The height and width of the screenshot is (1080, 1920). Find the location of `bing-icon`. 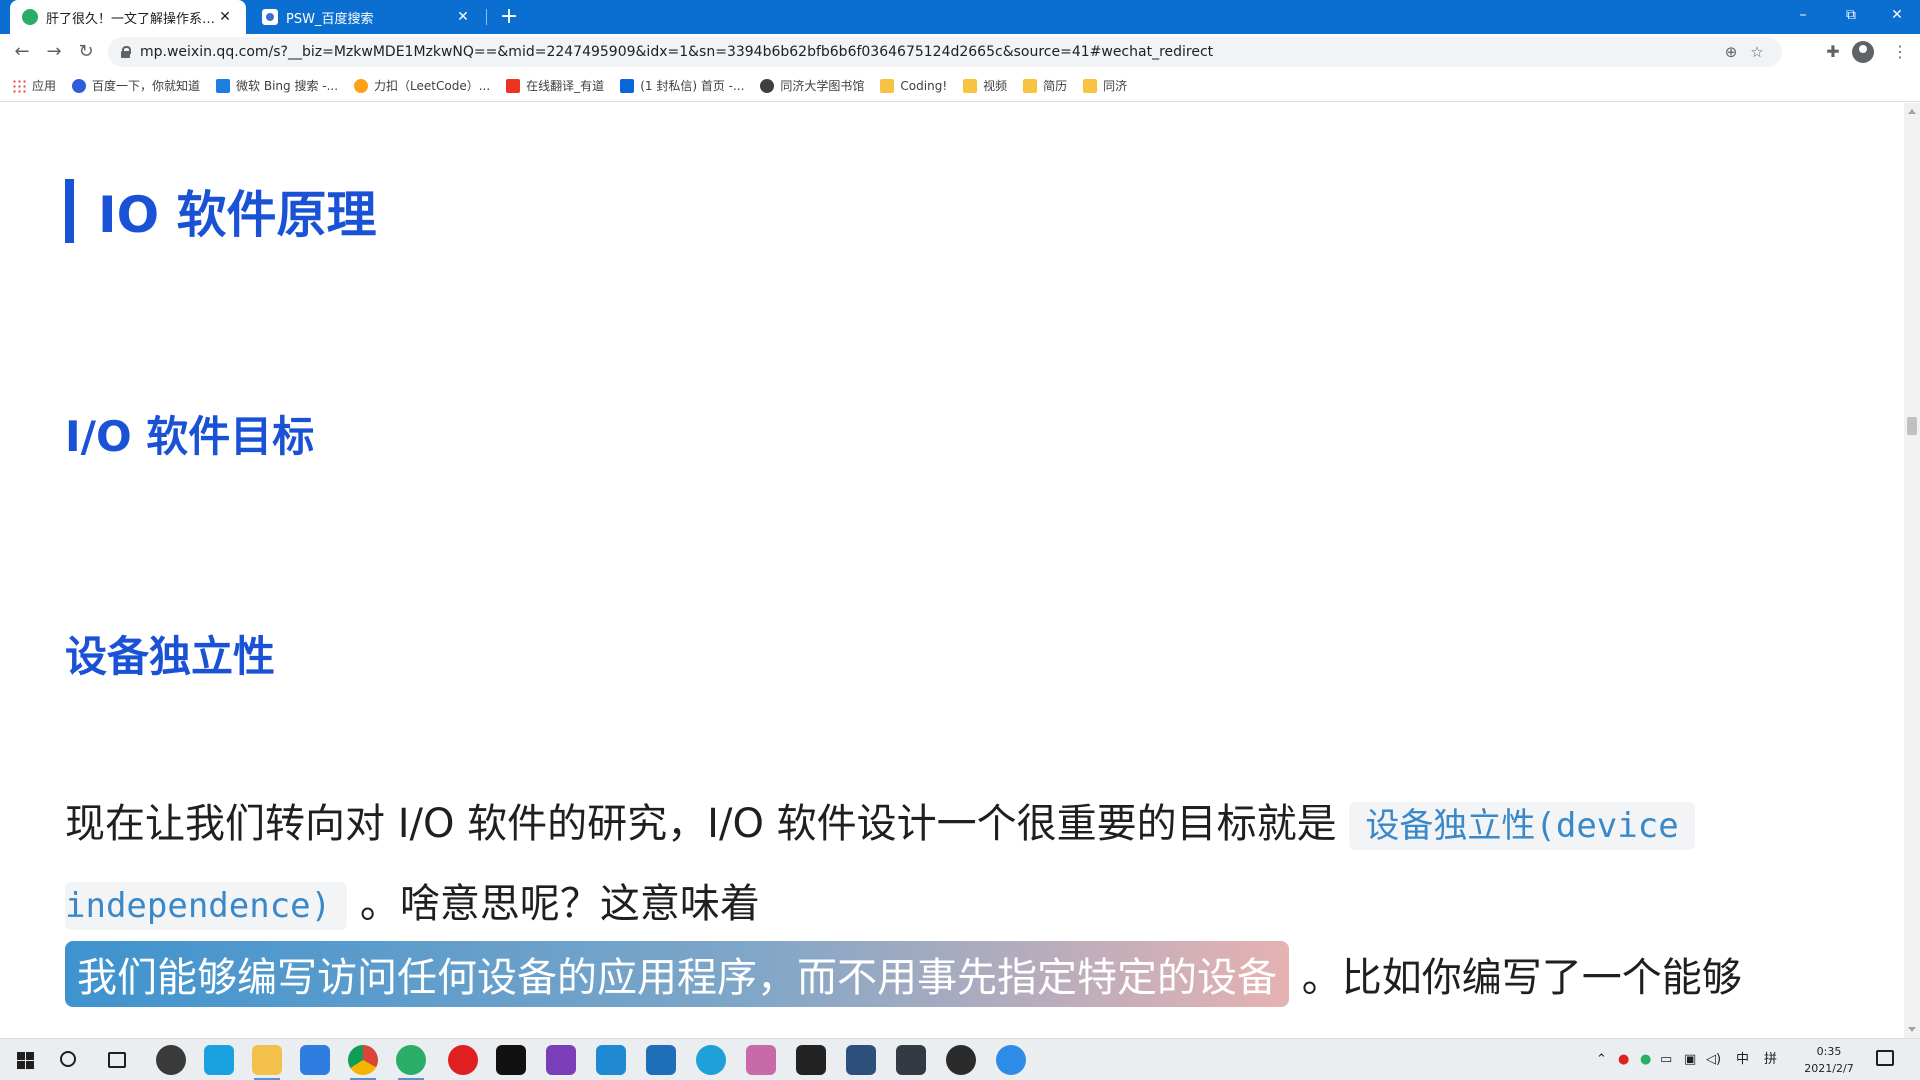

bing-icon is located at coordinates (223, 85).